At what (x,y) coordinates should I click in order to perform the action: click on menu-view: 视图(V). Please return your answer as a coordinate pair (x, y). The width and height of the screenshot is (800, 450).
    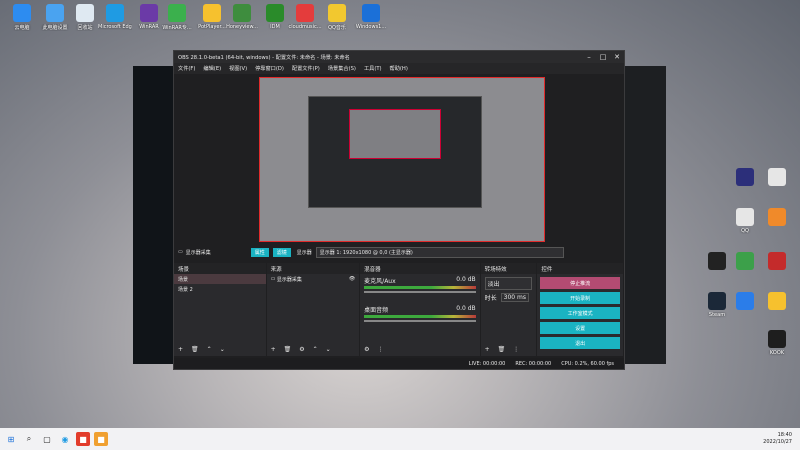
    Looking at the image, I should click on (238, 68).